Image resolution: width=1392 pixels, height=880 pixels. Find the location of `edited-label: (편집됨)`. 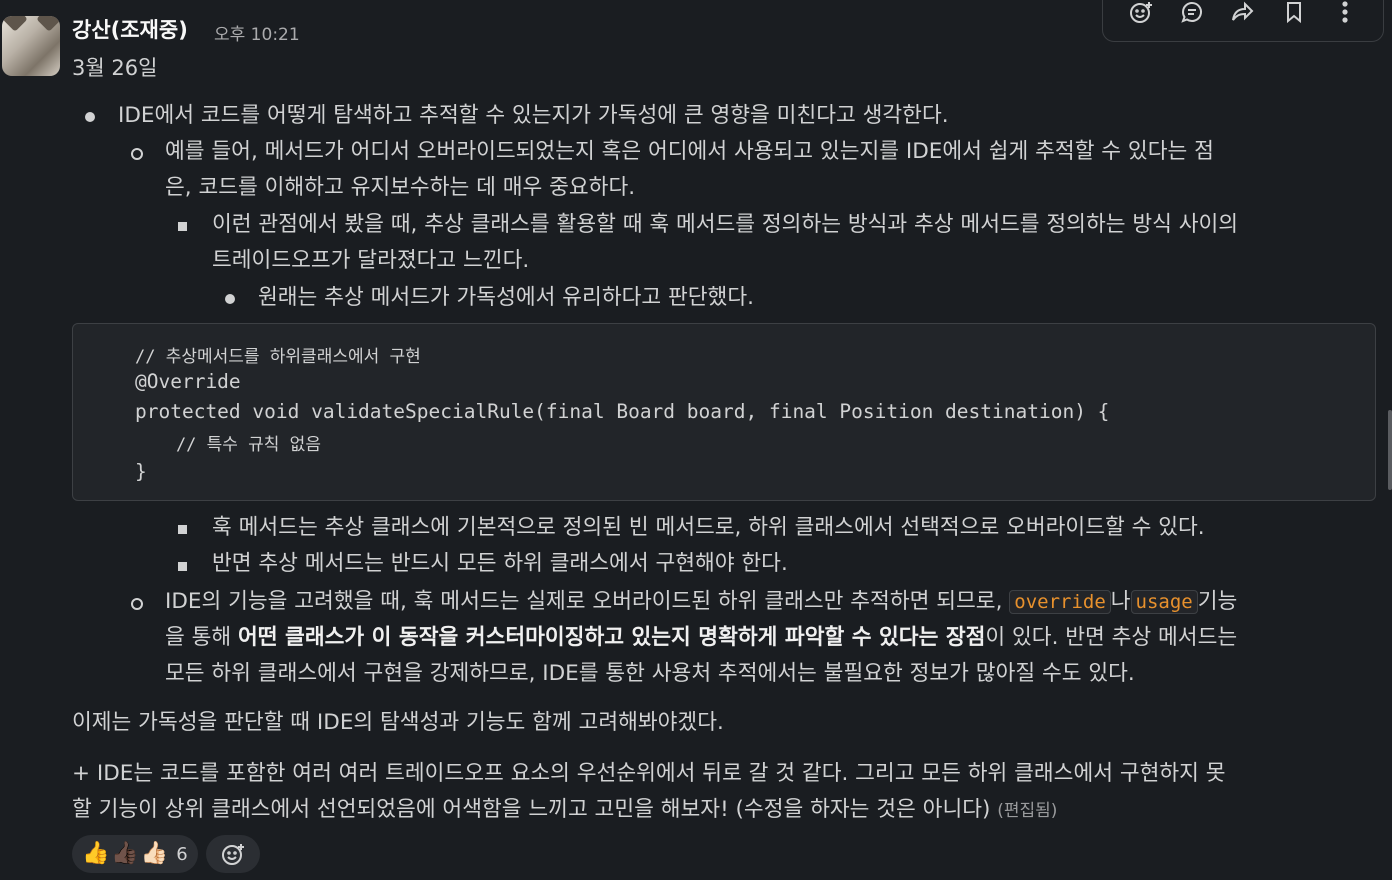

edited-label: (편집됨) is located at coordinates (1027, 811).